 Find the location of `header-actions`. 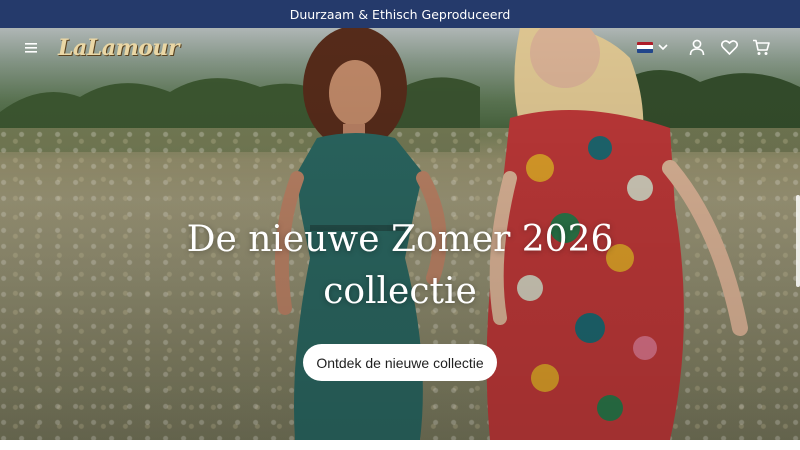

header-actions is located at coordinates (704, 47).